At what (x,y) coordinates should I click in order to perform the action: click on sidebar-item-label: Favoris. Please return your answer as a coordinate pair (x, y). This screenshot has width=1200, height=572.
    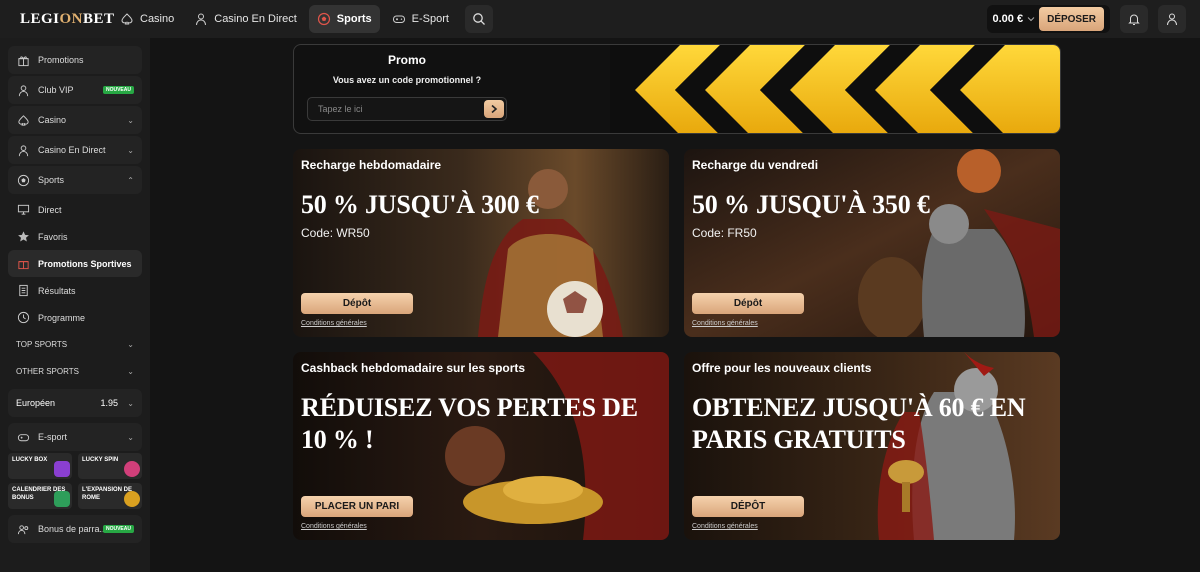
    Looking at the image, I should click on (53, 236).